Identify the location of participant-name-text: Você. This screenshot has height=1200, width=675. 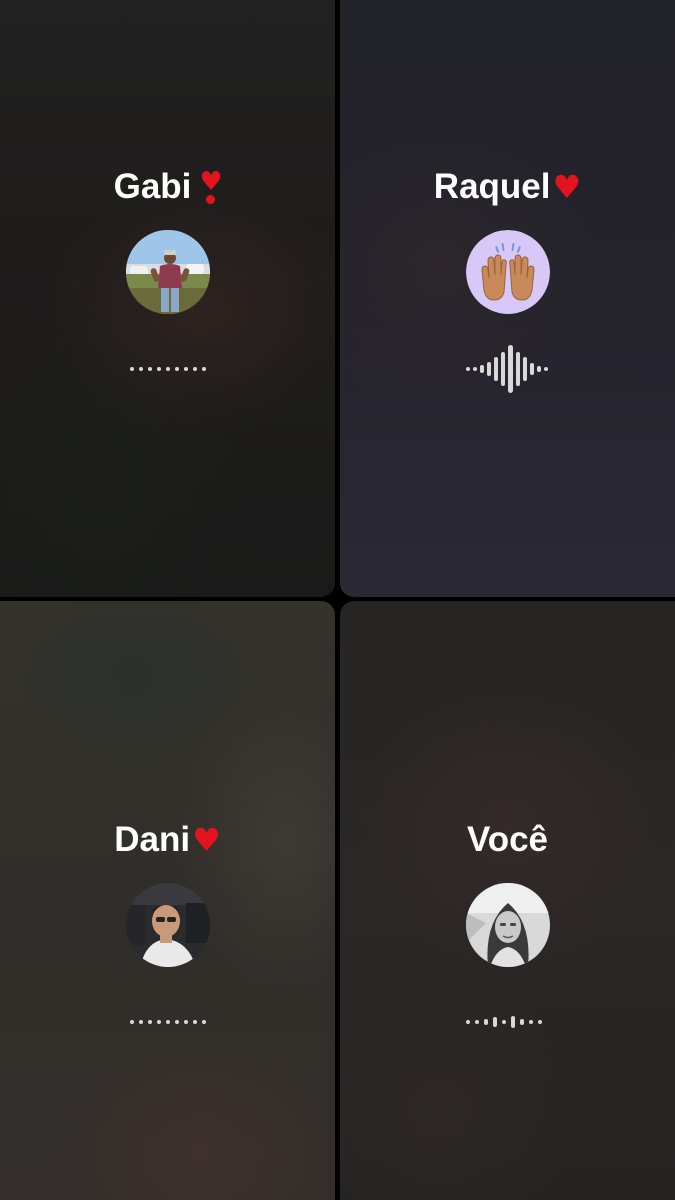
(507, 839).